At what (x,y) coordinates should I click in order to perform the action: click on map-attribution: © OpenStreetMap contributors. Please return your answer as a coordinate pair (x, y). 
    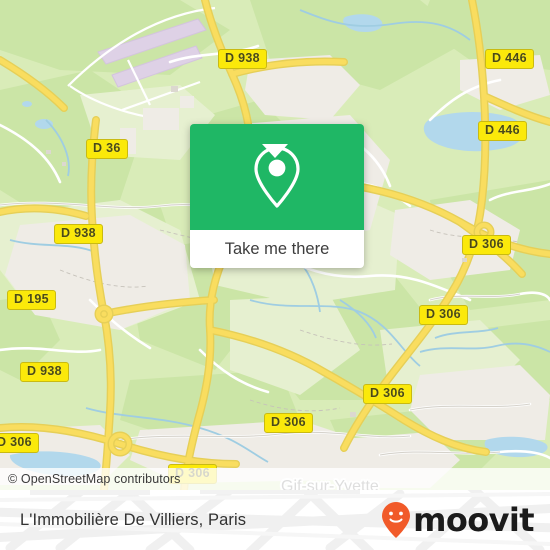
    Looking at the image, I should click on (275, 479).